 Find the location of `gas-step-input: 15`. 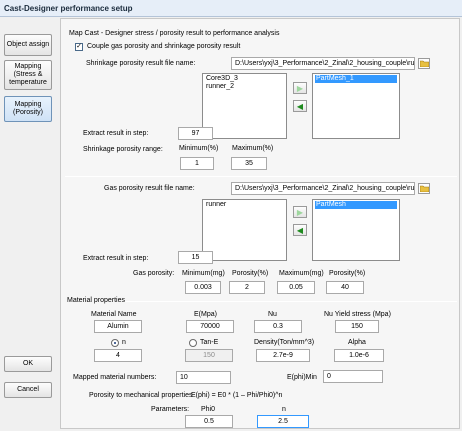

gas-step-input: 15 is located at coordinates (195, 257).